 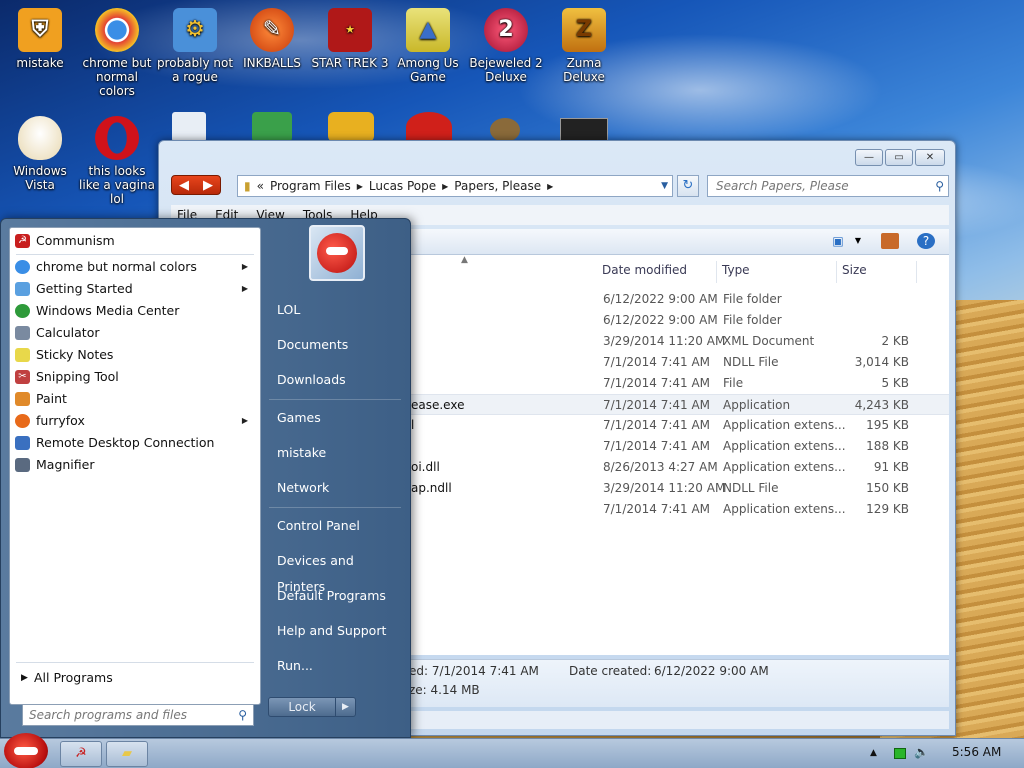 I want to click on taskbar-button-explorer: ▰, so click(x=127, y=754).